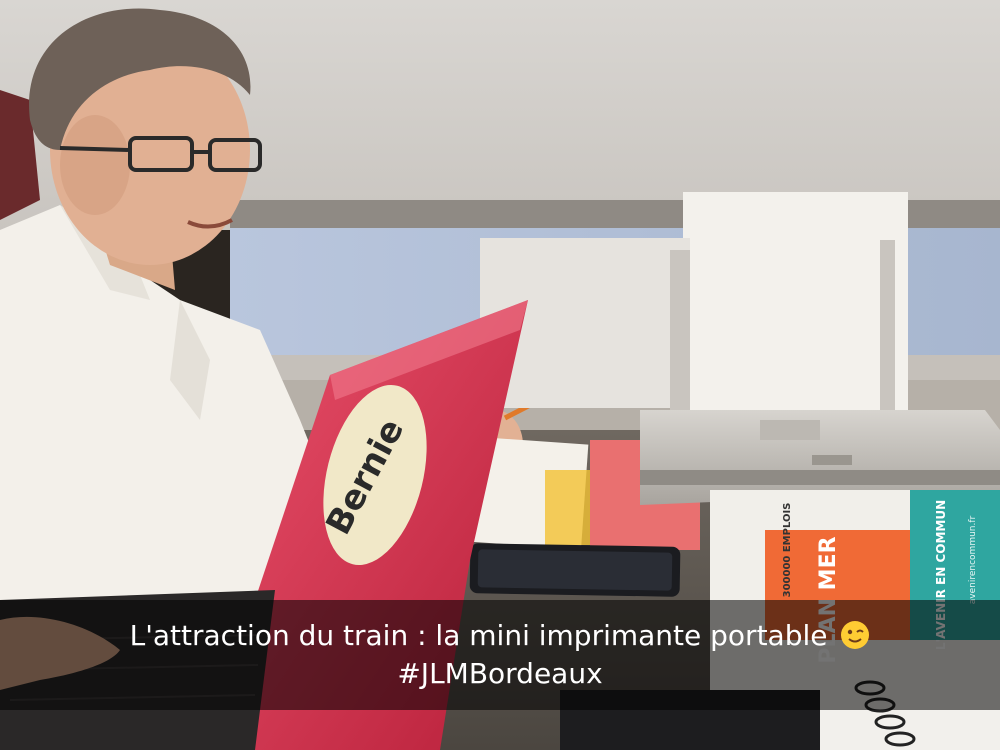 The image size is (1000, 750). Describe the element at coordinates (795, 304) in the screenshot. I see `printer-paper-sheet` at that location.